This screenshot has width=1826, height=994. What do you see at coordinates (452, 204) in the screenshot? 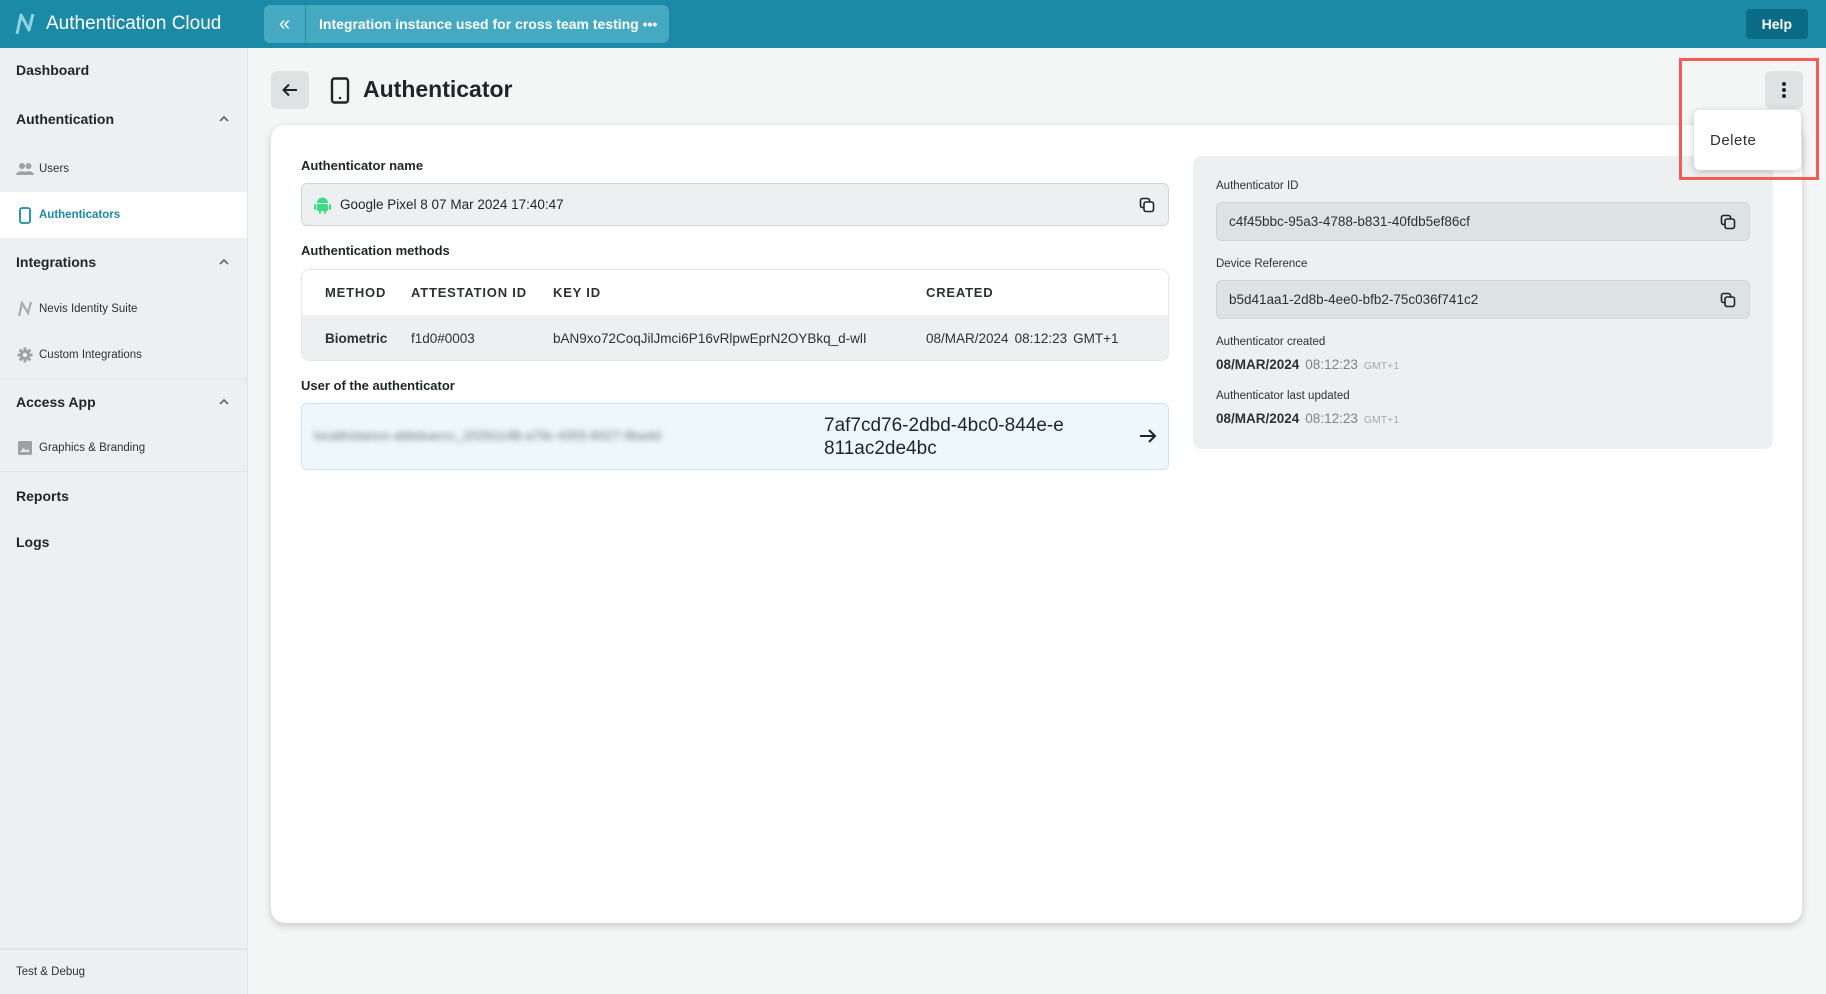
I see `authenticator-name-value: Google Pixel 8 07 Mar 2024 17:40:47` at bounding box center [452, 204].